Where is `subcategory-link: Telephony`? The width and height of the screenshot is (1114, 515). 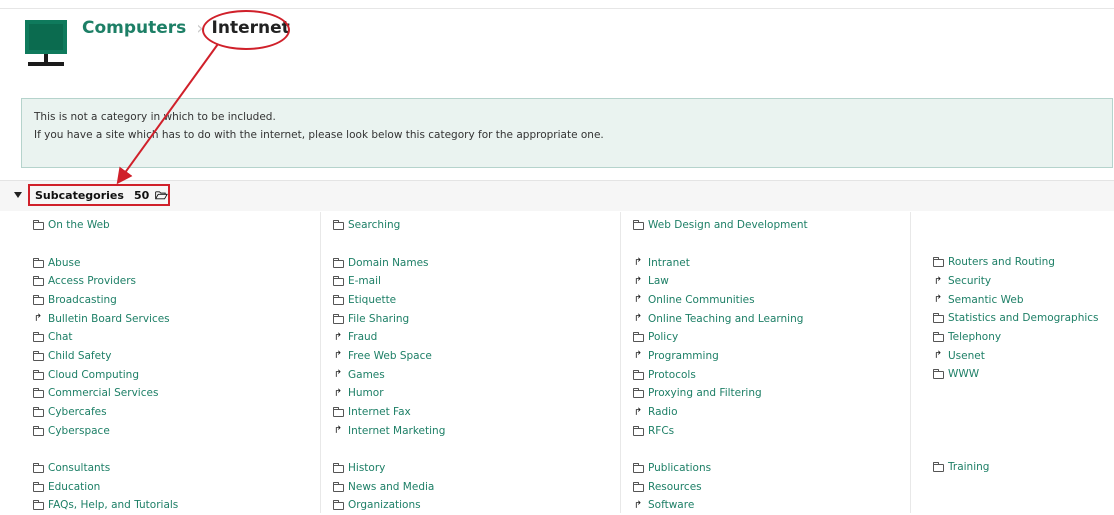 subcategory-link: Telephony is located at coordinates (1023, 337).